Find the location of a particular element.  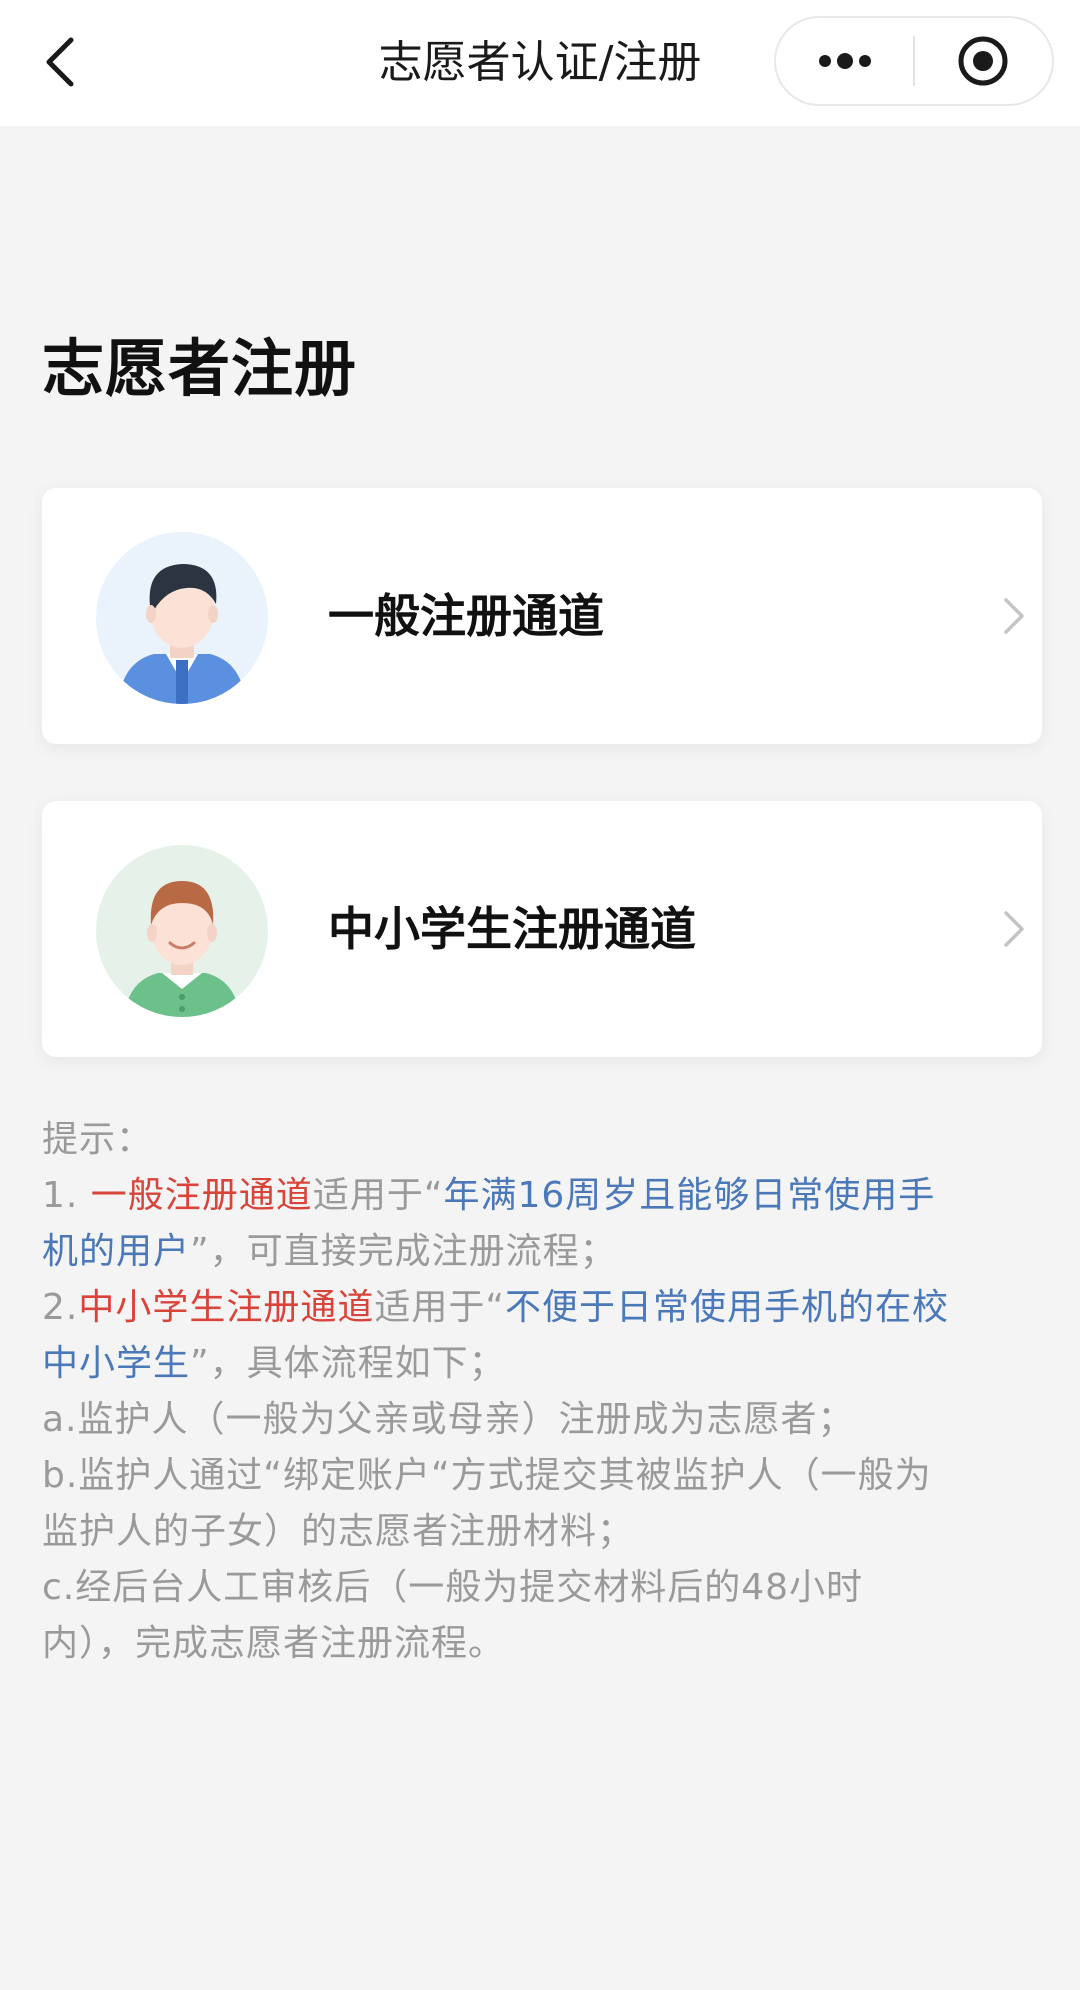

tip-line-1: 1. 一般注册通道适用于“年满16周岁且能够日常使用手 is located at coordinates (542, 1196).